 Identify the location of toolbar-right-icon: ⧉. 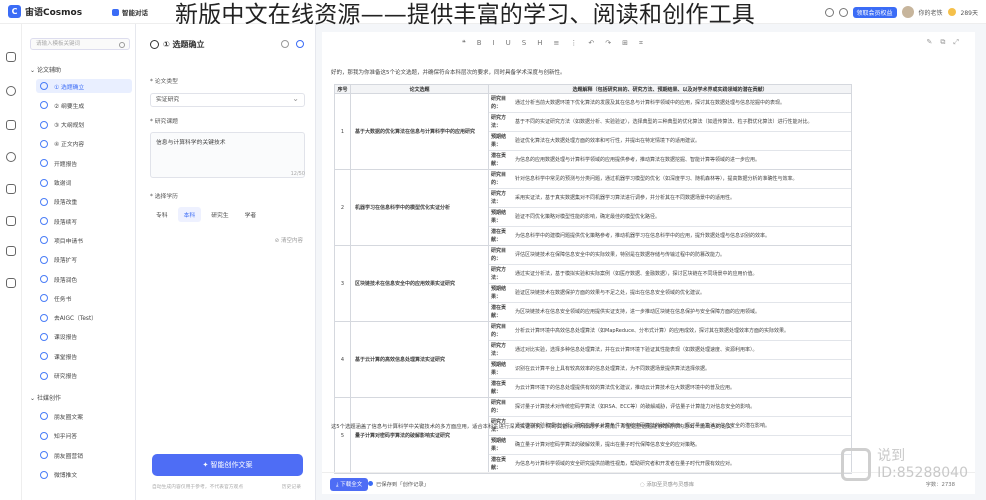
(942, 42).